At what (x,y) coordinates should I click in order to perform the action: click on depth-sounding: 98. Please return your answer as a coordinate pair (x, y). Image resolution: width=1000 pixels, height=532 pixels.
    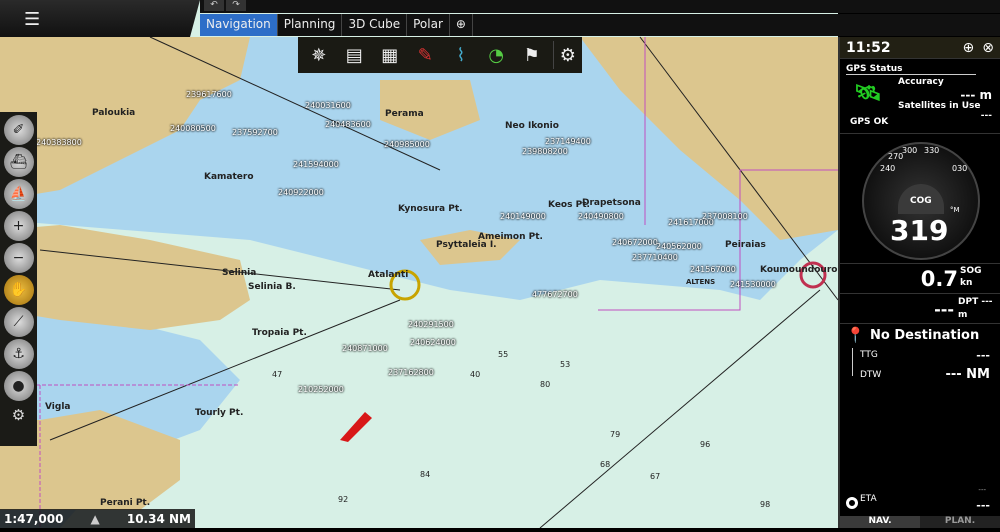
    Looking at the image, I should click on (765, 504).